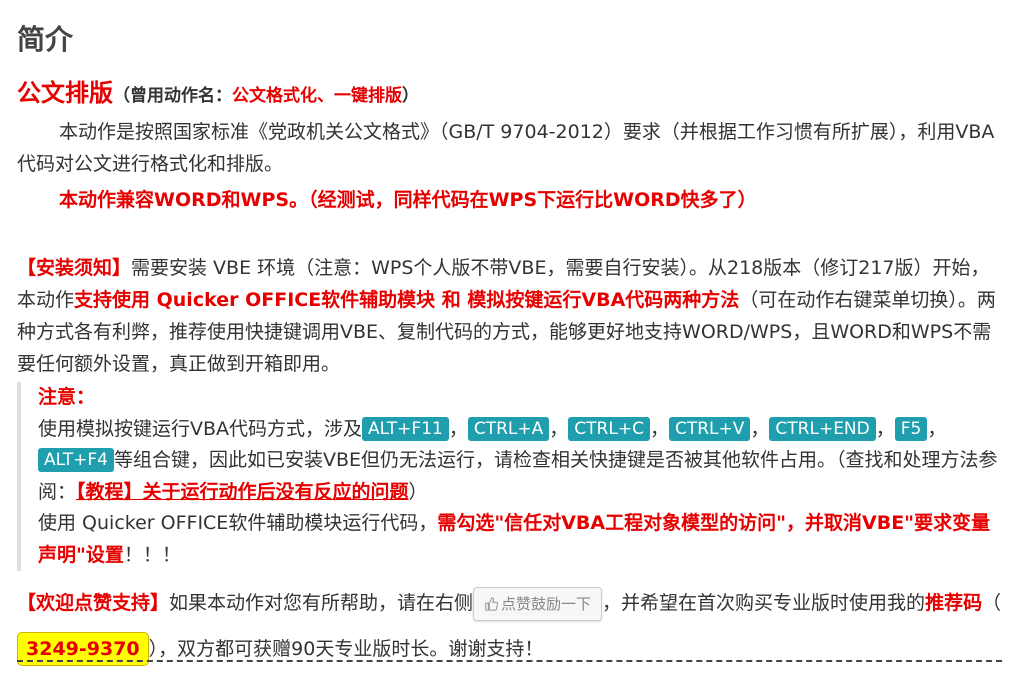 The image size is (1011, 680). What do you see at coordinates (509, 661) in the screenshot?
I see `dashed-separator` at bounding box center [509, 661].